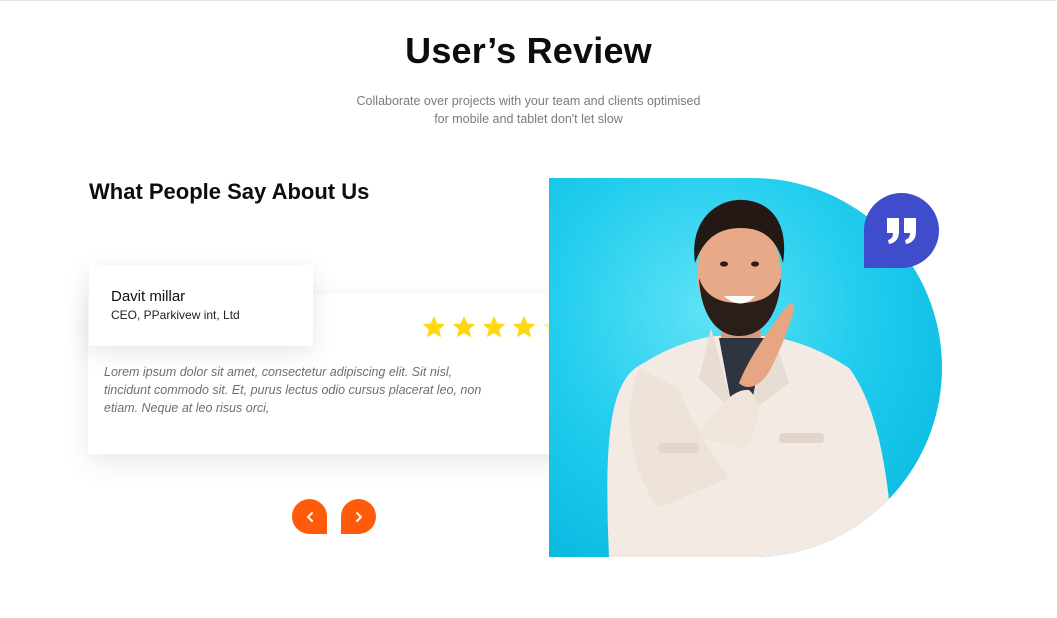 The image size is (1057, 618). I want to click on previous-button, so click(309, 516).